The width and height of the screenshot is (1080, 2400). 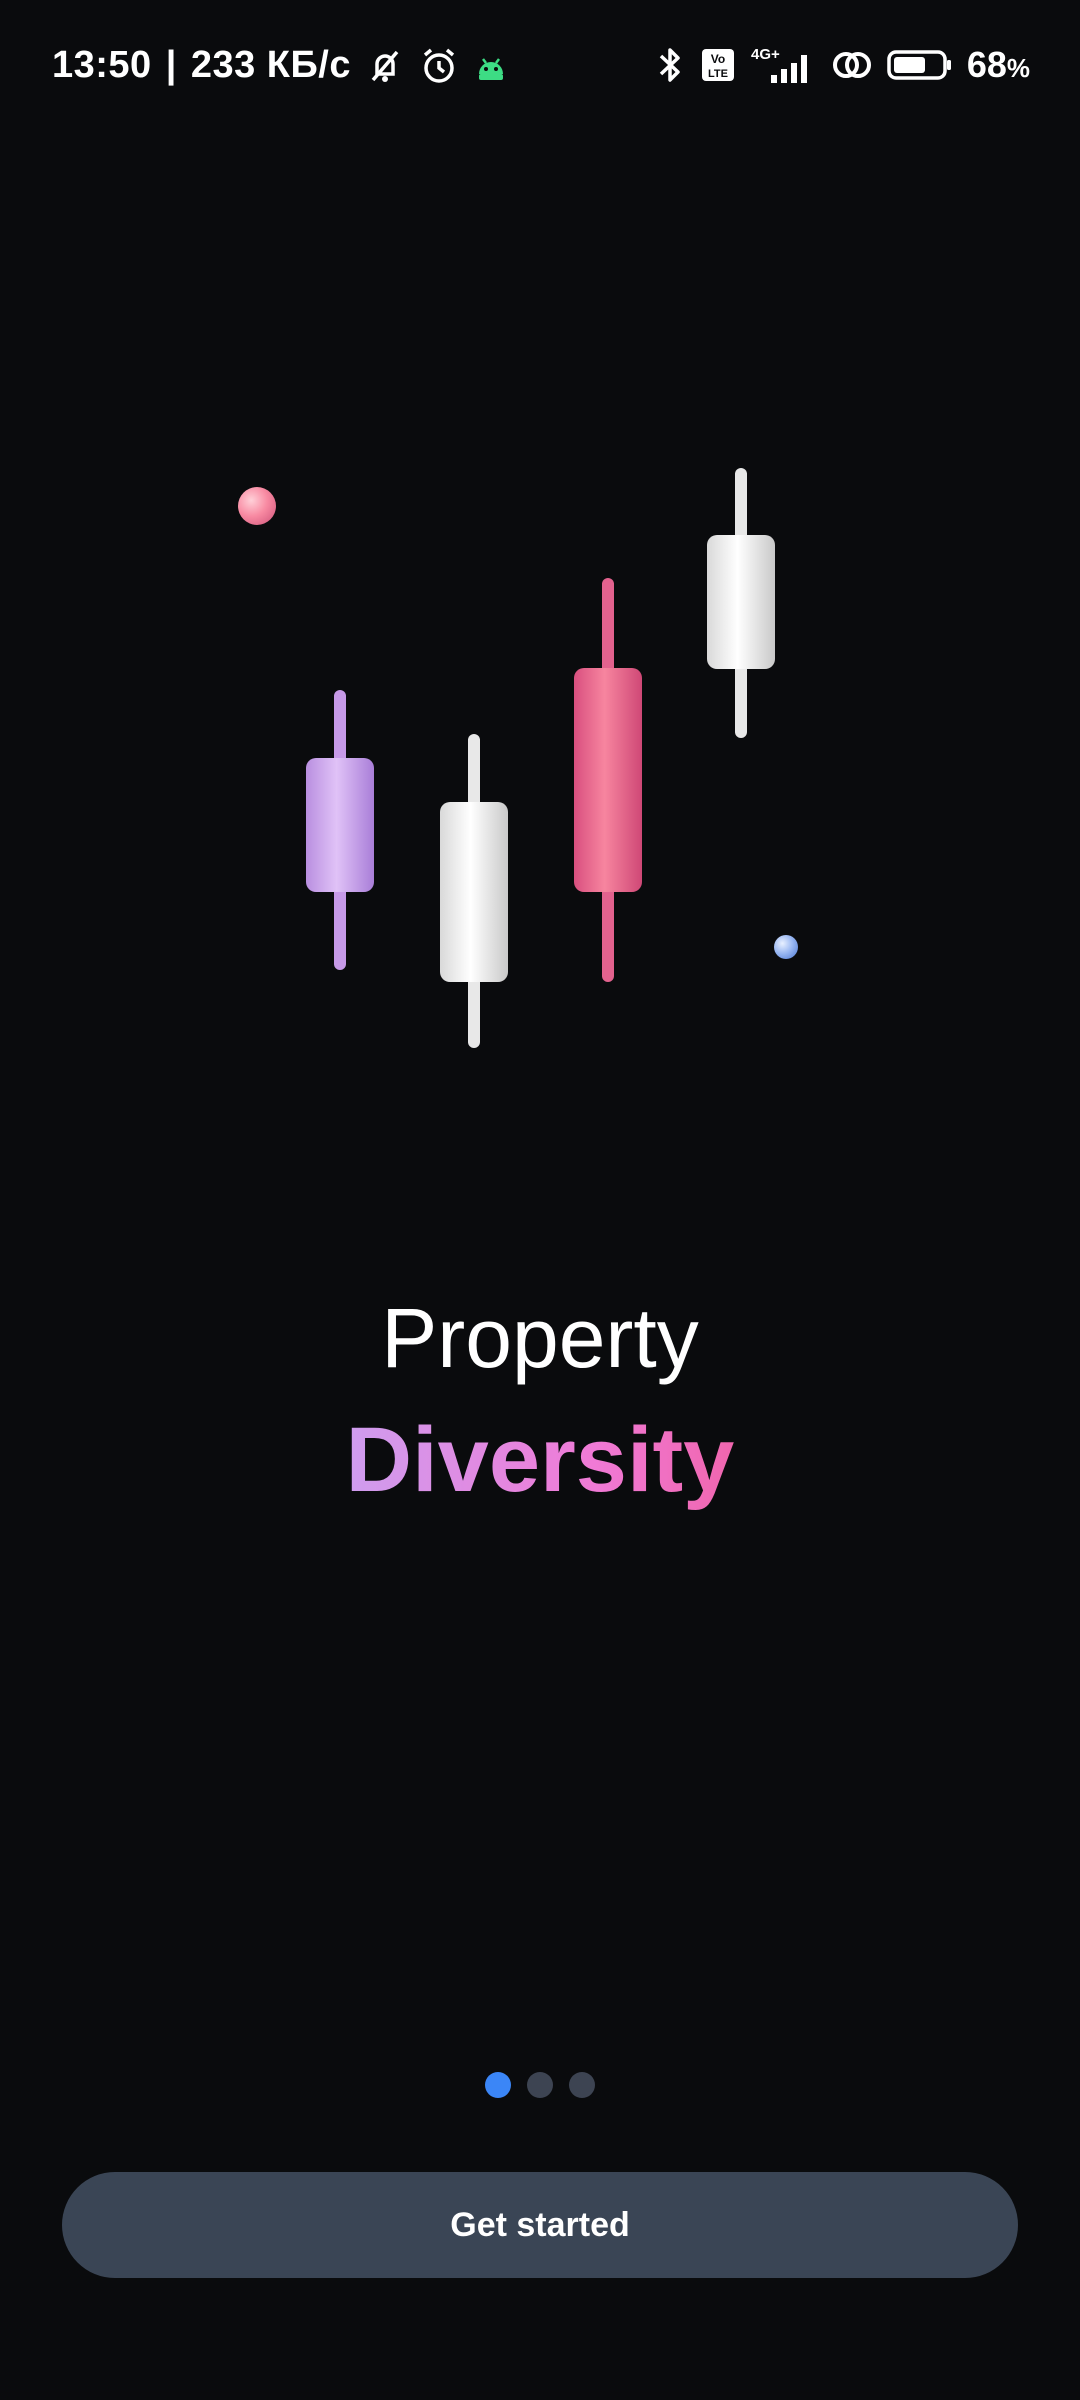 What do you see at coordinates (920, 65) in the screenshot?
I see `battery-icon` at bounding box center [920, 65].